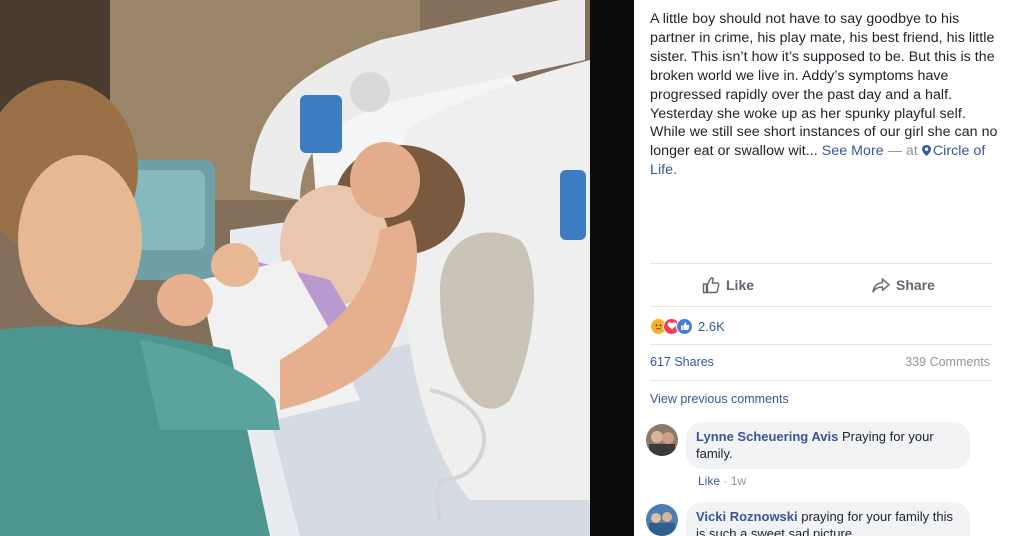 The height and width of the screenshot is (536, 1024). What do you see at coordinates (821, 306) in the screenshot?
I see `actions-bottom-divider` at bounding box center [821, 306].